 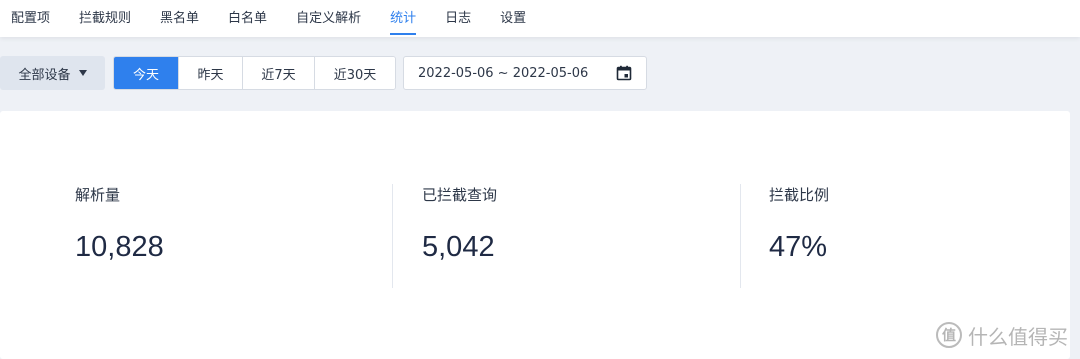 I want to click on stat-value: 10,828, so click(x=119, y=247).